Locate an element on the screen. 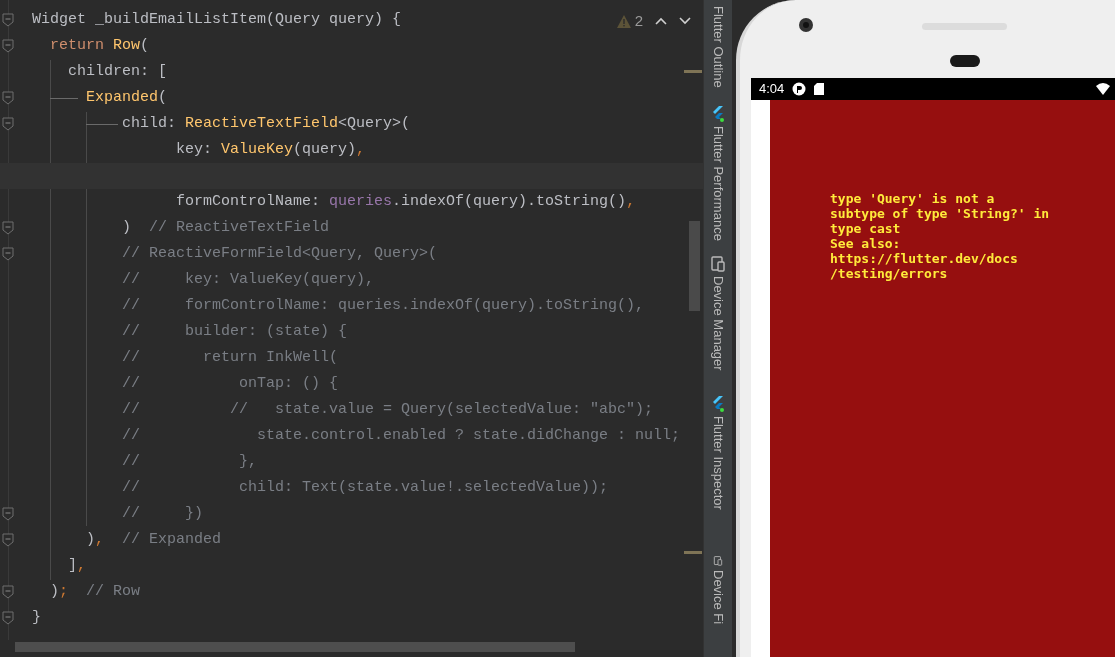 The image size is (1115, 657). earpiece is located at coordinates (965, 61).